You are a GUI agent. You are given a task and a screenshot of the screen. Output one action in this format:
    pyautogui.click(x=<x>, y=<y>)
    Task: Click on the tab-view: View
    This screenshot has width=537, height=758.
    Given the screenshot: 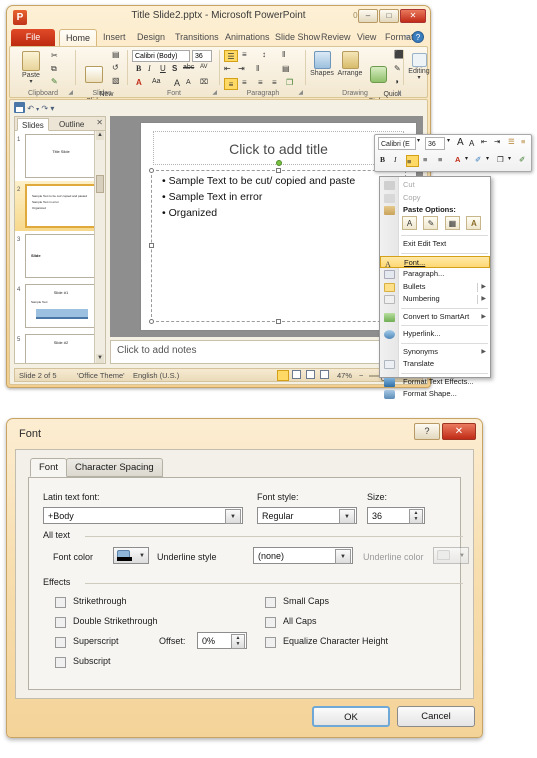 What is the action you would take?
    pyautogui.click(x=366, y=37)
    